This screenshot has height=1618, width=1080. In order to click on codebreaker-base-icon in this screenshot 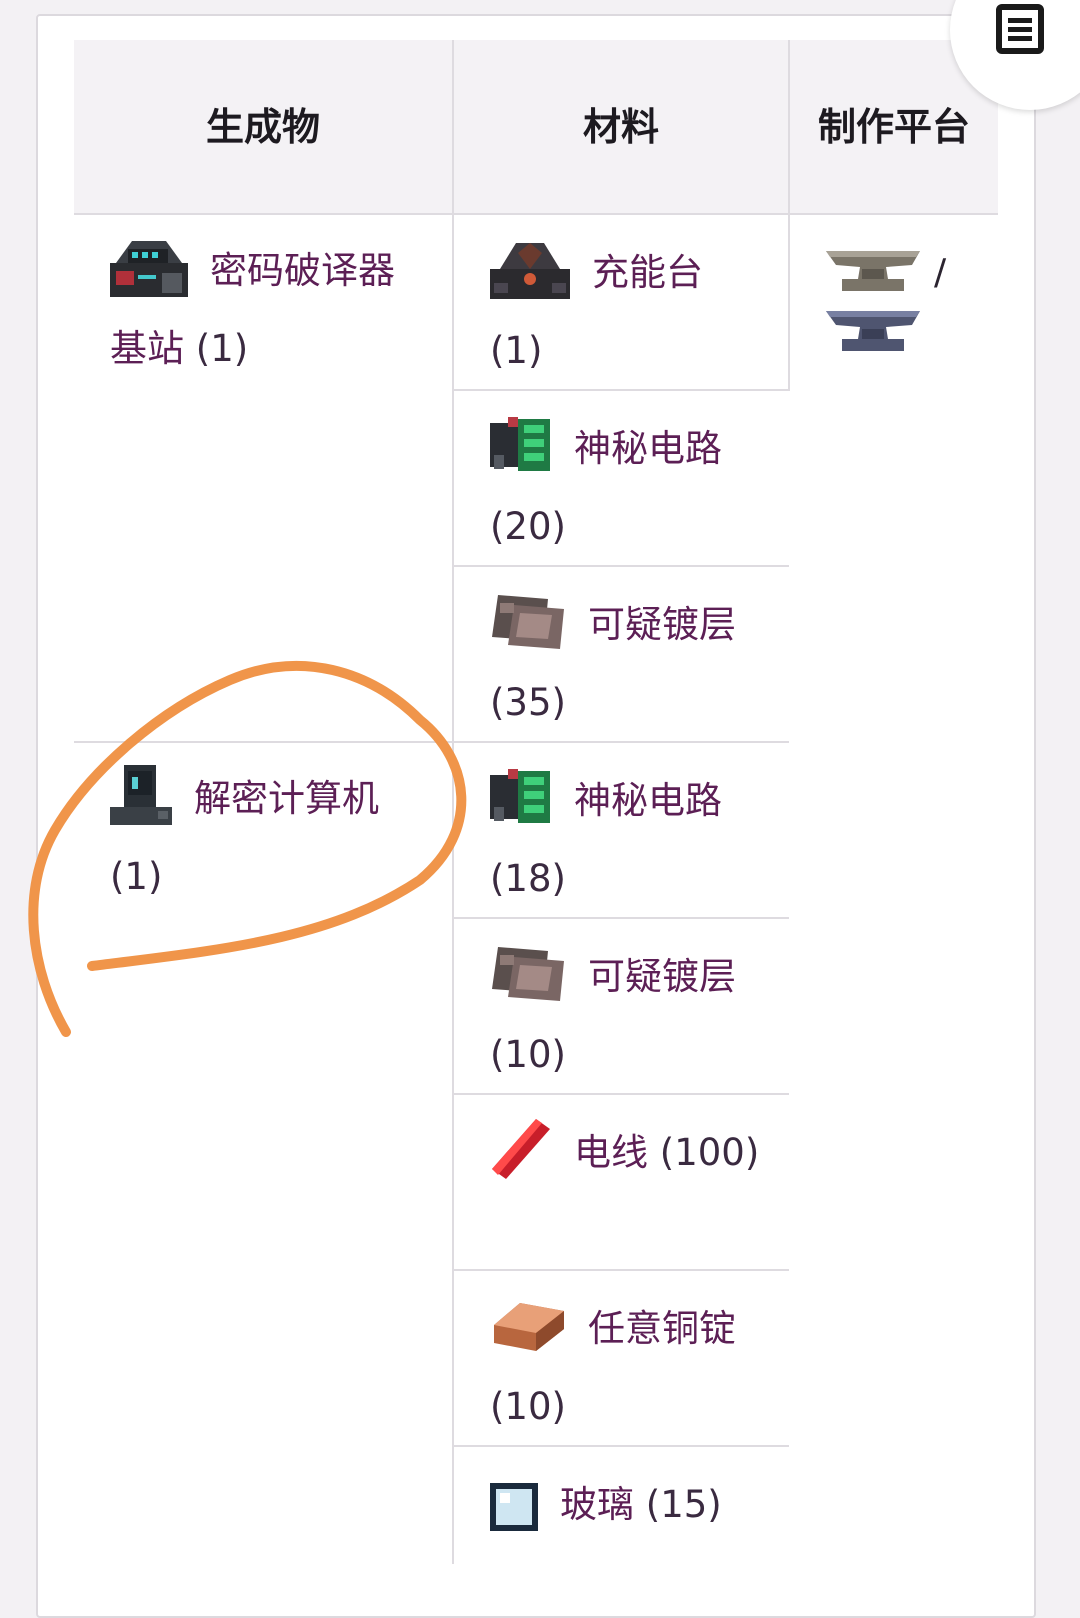, I will do `click(149, 277)`.